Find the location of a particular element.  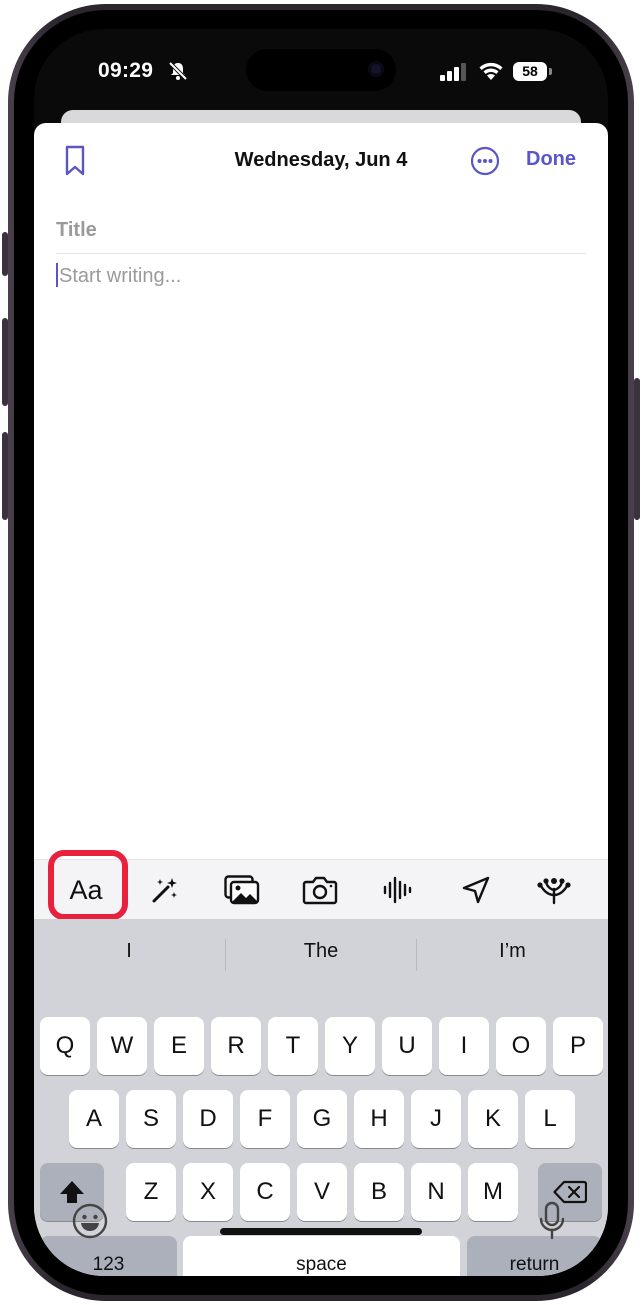

photo-library-icon is located at coordinates (242, 890).